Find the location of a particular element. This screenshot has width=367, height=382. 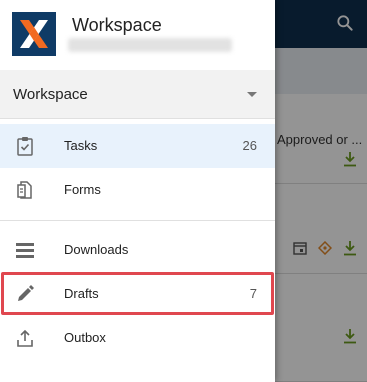

nav-item-label: Tasks is located at coordinates (81, 145).